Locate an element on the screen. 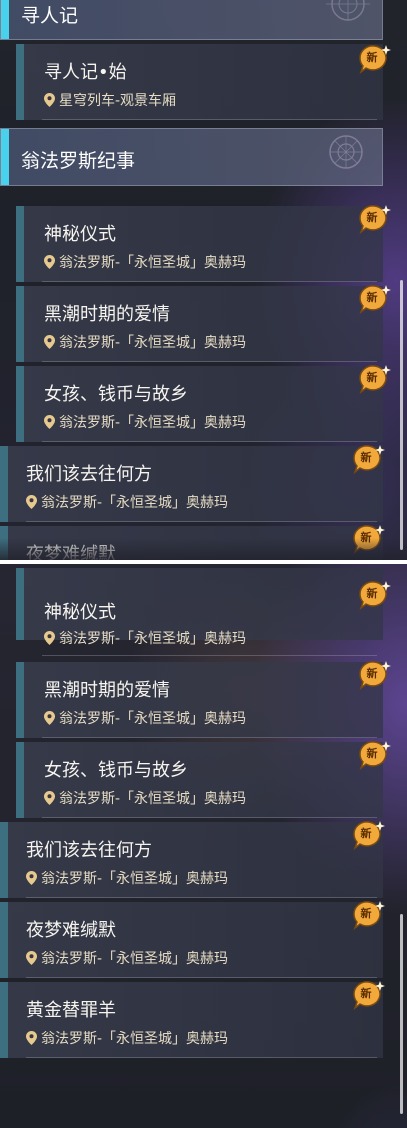 Image resolution: width=407 pixels, height=1128 pixels. quest-title: 寻人记•始 is located at coordinates (85, 72).